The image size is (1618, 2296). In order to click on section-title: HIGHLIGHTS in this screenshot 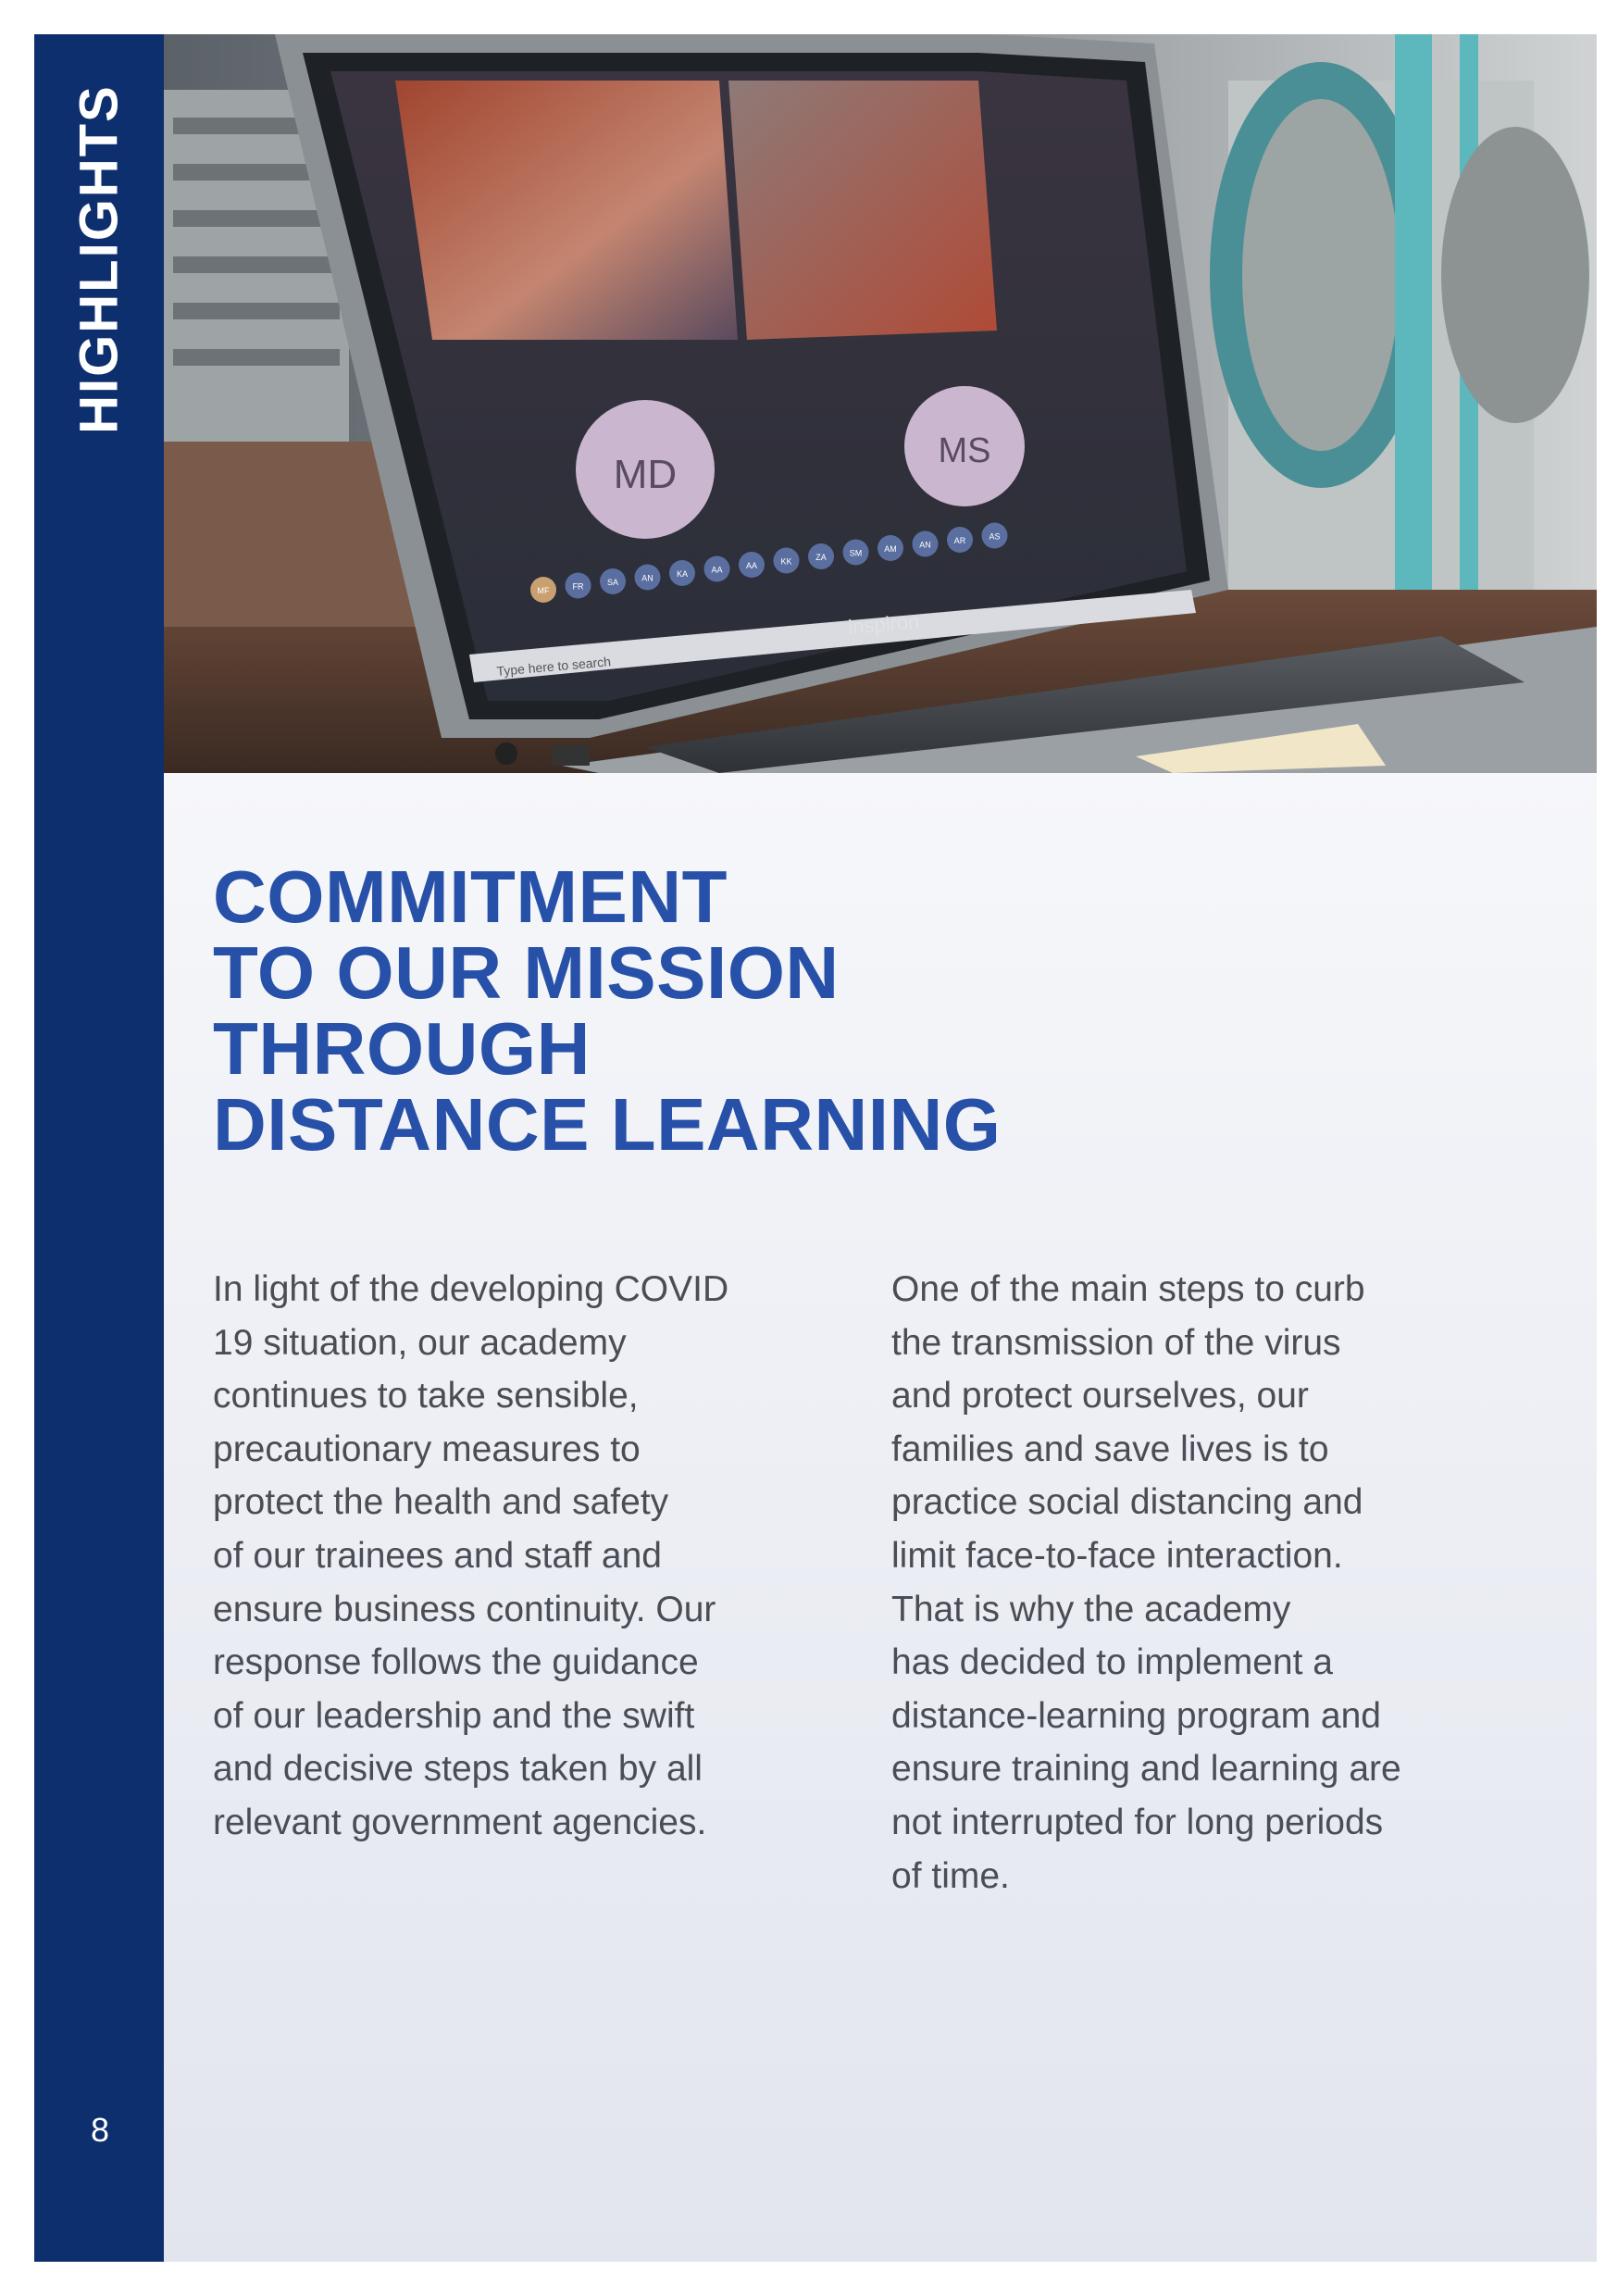, I will do `click(99, 259)`.